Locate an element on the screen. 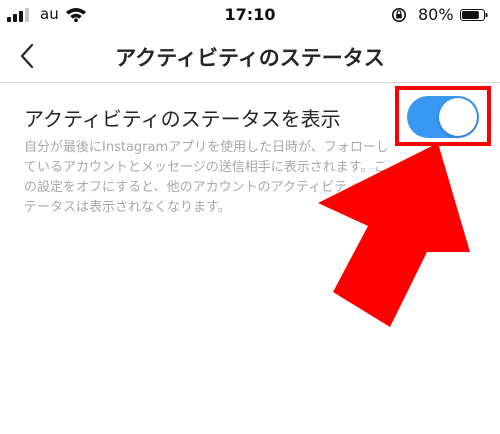 This screenshot has width=500, height=434. battery-percent: 80% is located at coordinates (436, 14).